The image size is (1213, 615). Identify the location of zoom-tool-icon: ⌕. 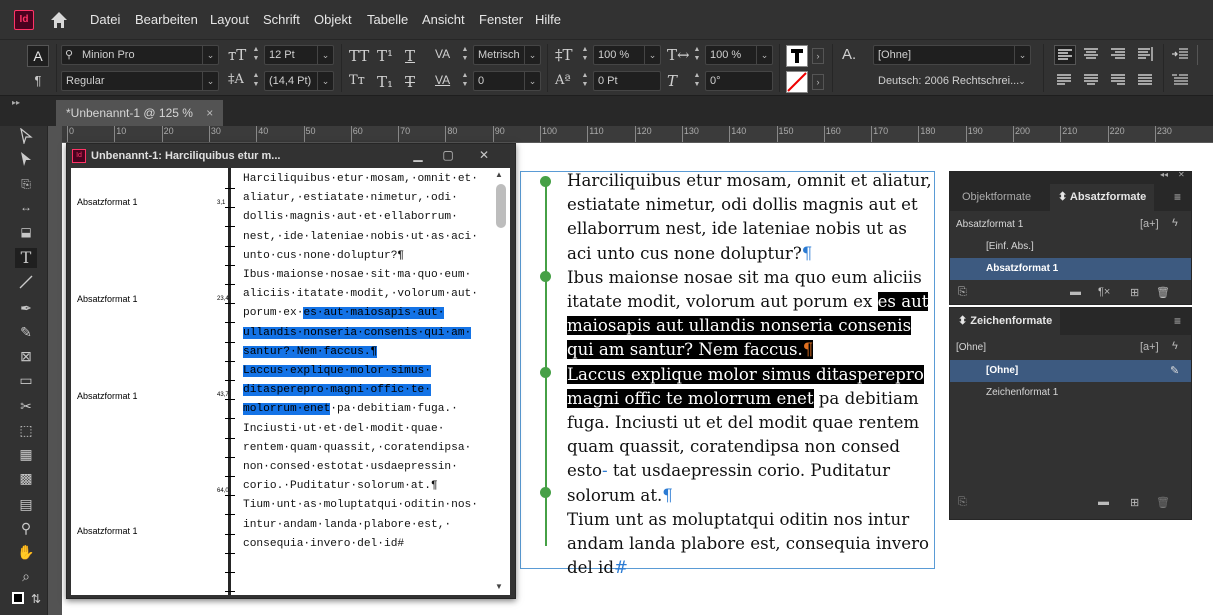
(26, 576).